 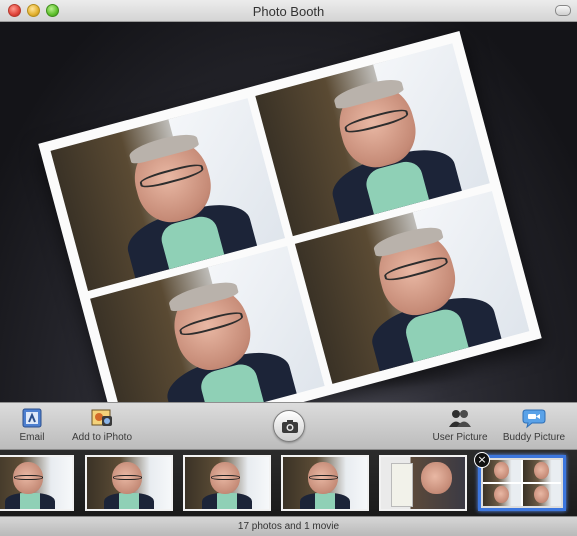 I want to click on user-picture-icon, so click(x=460, y=418).